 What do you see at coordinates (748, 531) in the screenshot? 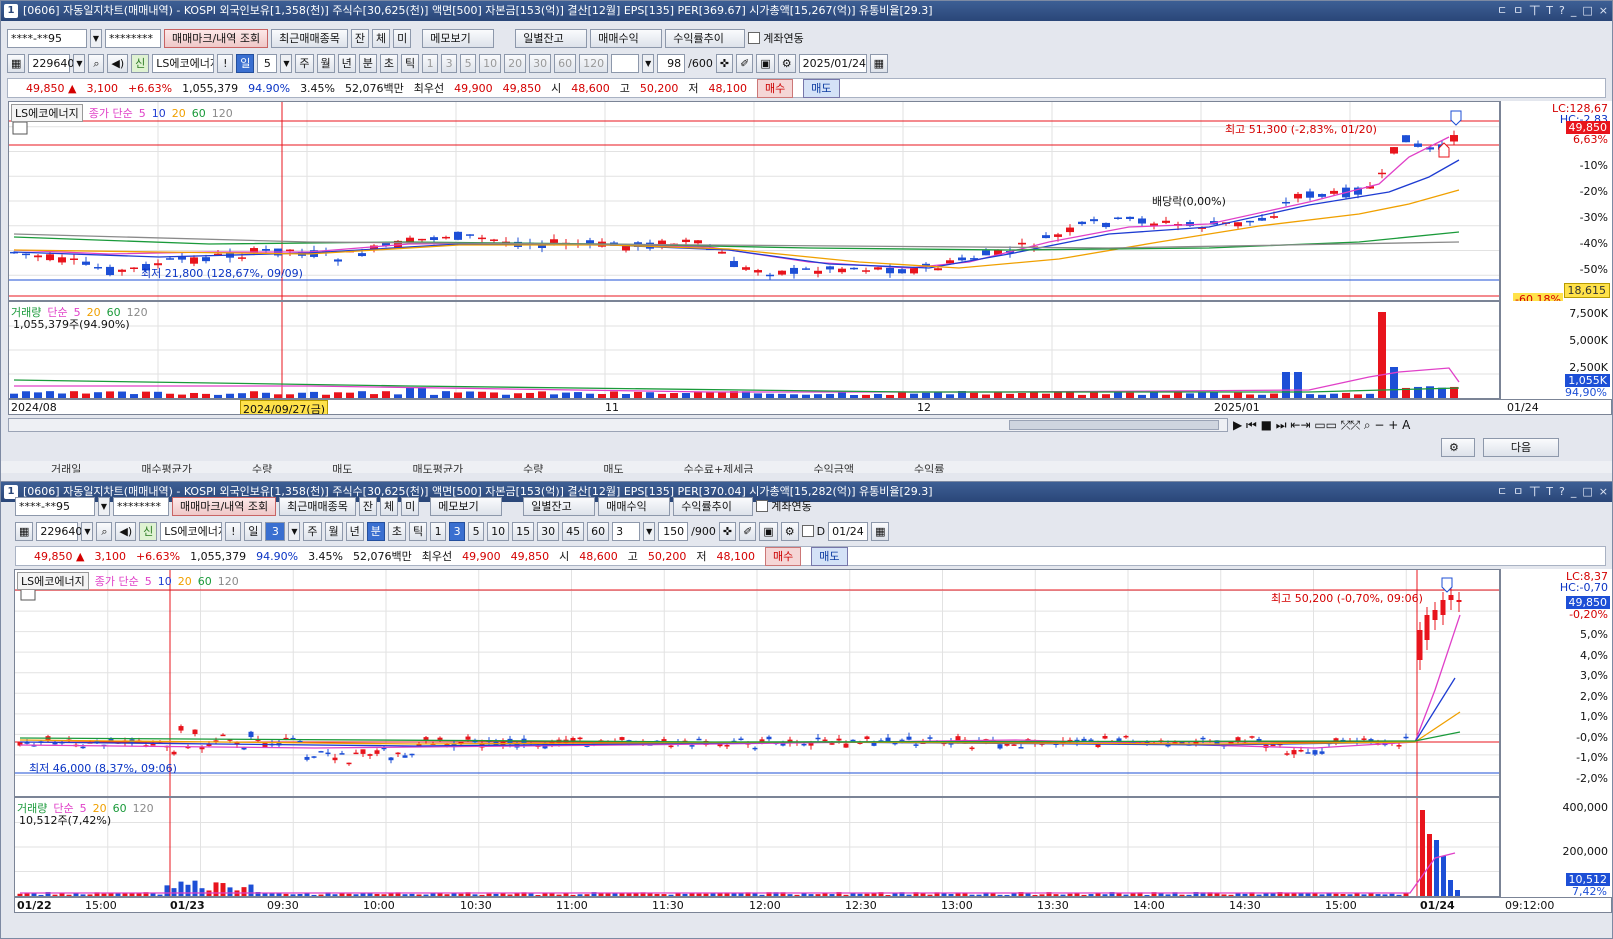
I see `draw-icon: ✐` at bounding box center [748, 531].